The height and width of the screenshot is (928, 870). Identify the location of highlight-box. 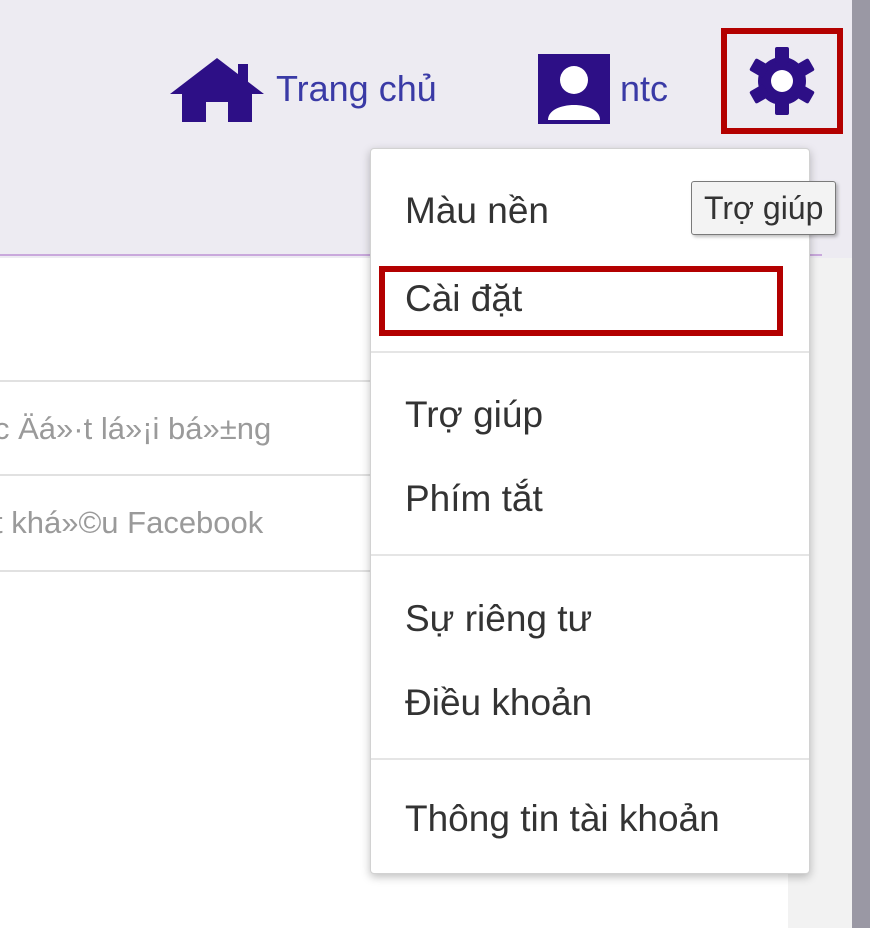
(581, 301).